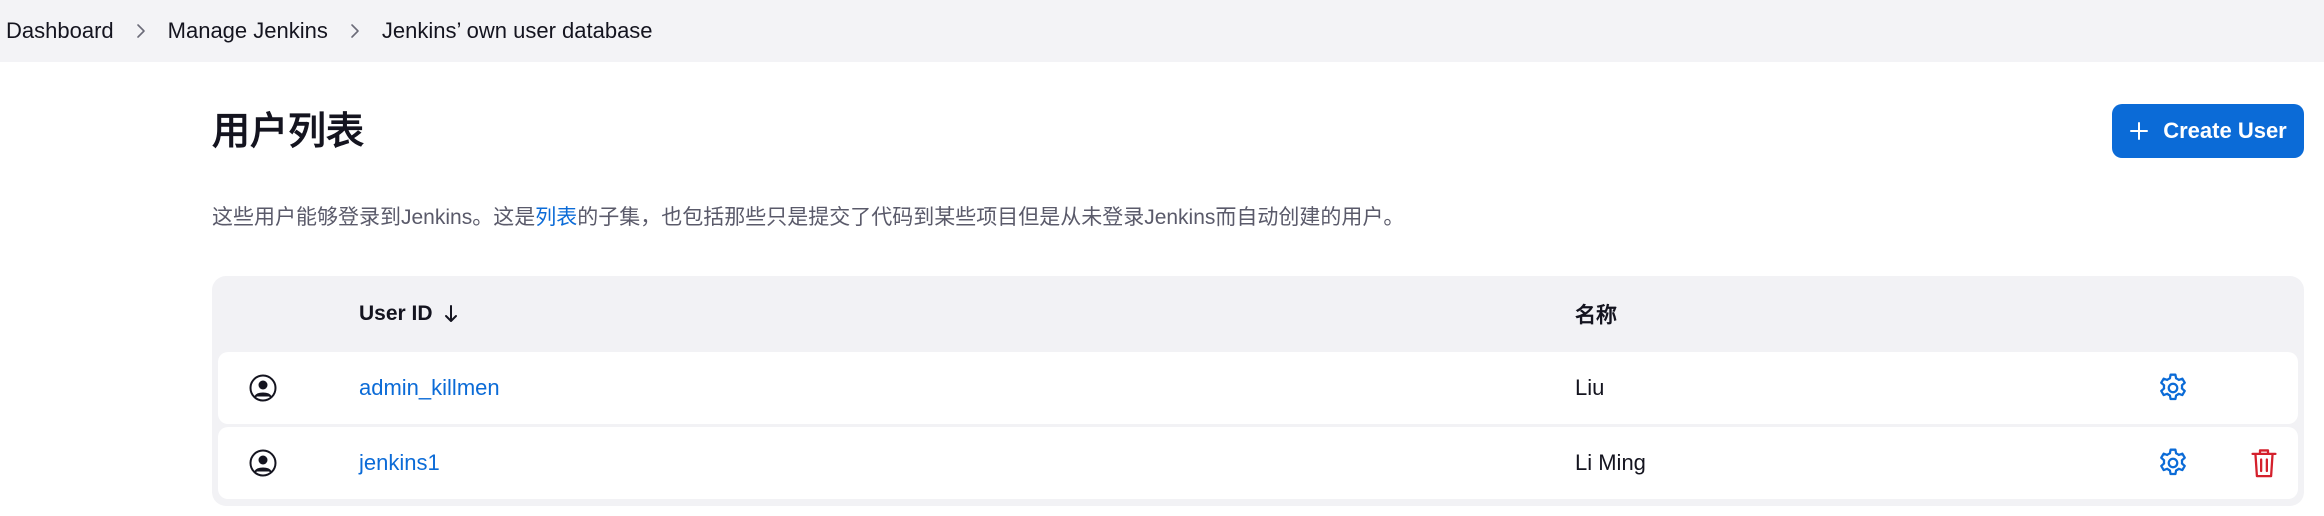 The width and height of the screenshot is (2324, 516). I want to click on column-header-name: 名称, so click(1596, 314).